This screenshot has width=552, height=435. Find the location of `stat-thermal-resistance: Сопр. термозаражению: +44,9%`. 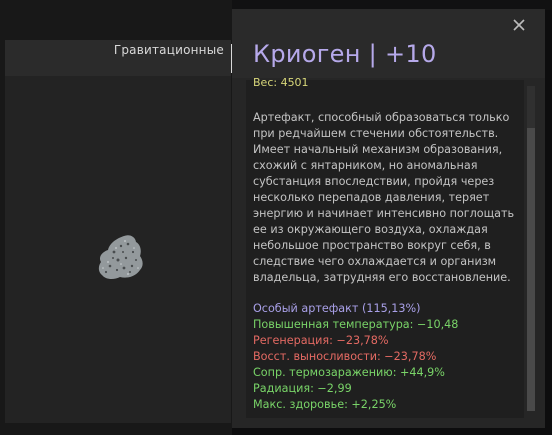

stat-thermal-resistance: Сопр. термозаражению: +44,9% is located at coordinates (349, 372).